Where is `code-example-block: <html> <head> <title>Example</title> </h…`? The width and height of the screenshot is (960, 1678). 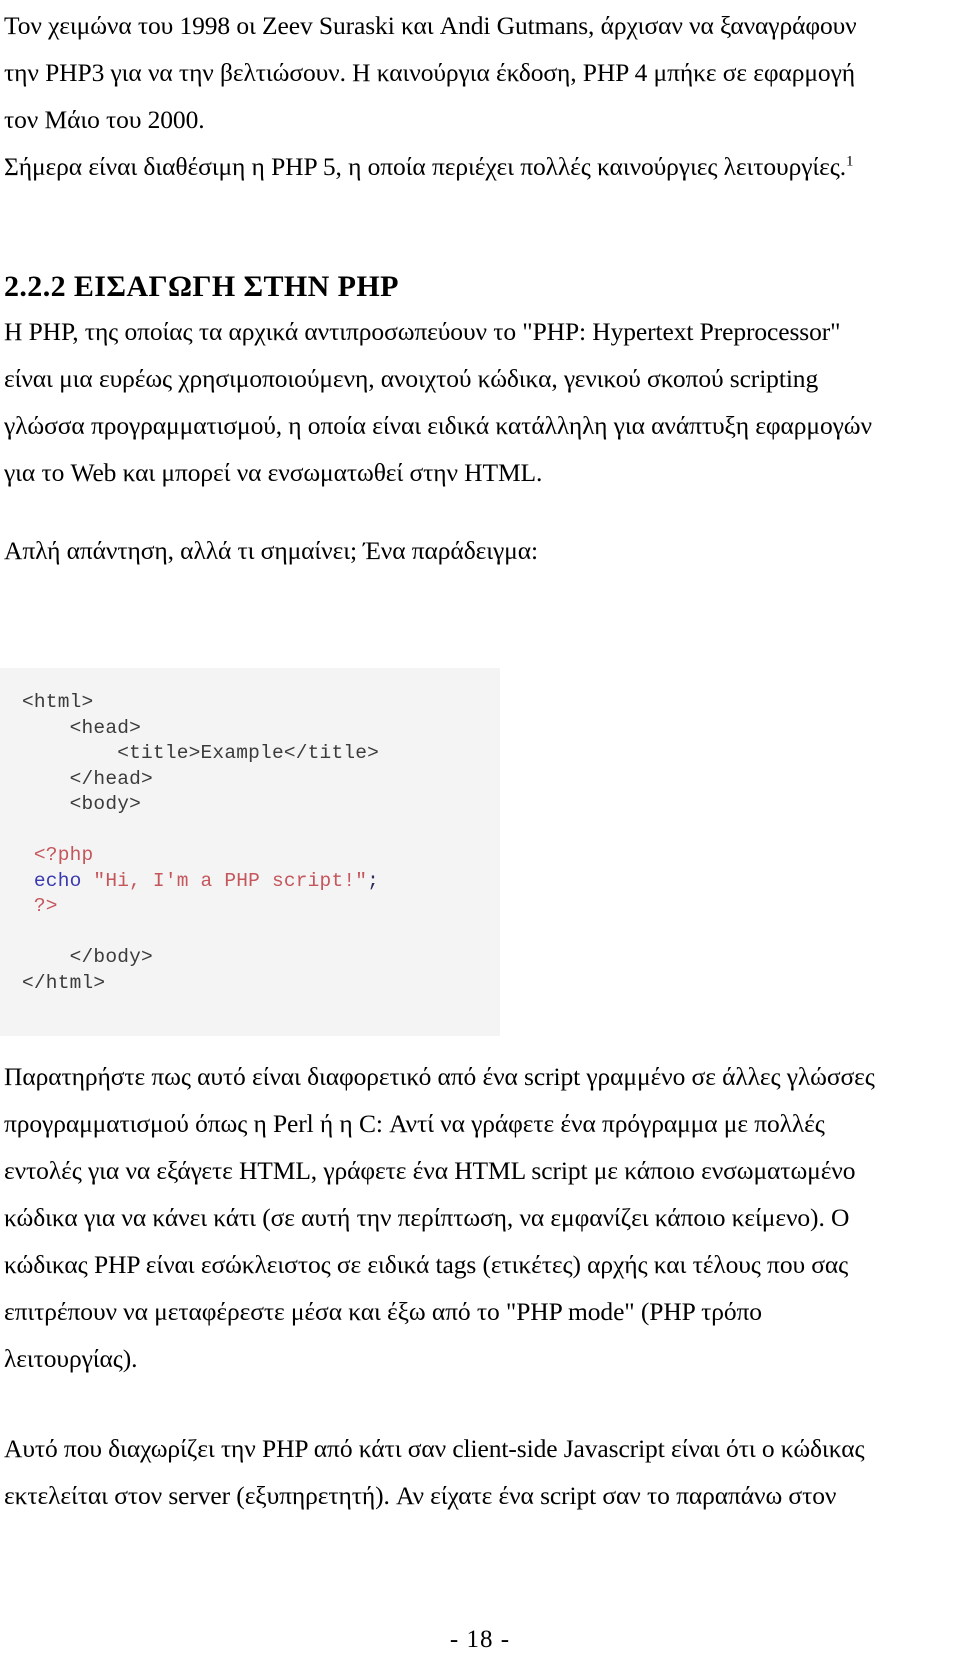
code-example-block: <html> <head> <title>Example</title> </h… is located at coordinates (250, 852).